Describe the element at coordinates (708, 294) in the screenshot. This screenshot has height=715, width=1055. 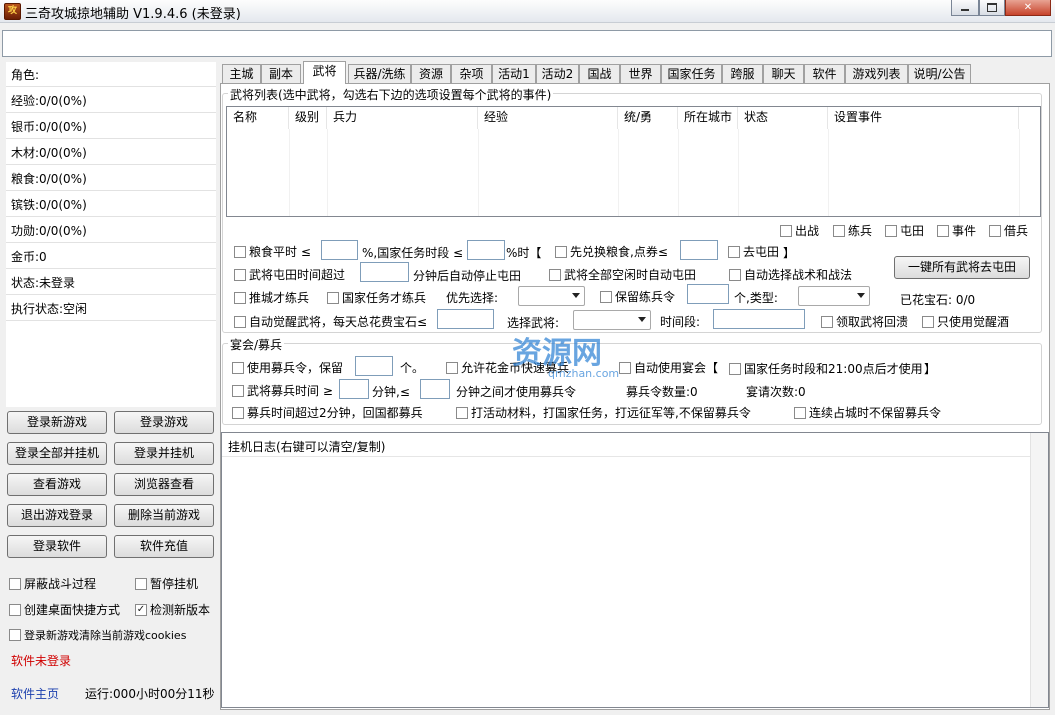
I see `keep-token-input` at that location.